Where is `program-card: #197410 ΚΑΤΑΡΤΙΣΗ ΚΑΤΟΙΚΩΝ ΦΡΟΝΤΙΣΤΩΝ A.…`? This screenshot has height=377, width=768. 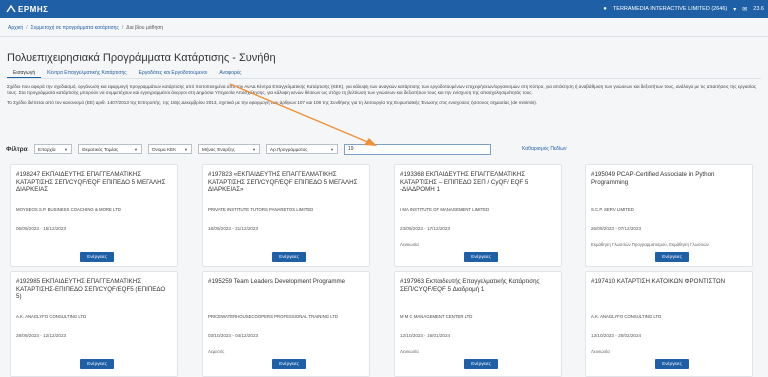 program-card: #197410 ΚΑΤΑΡΤΙΣΗ ΚΑΤΟΙΚΩΝ ΦΡΟΝΤΙΣΤΩΝ A.… is located at coordinates (669, 324).